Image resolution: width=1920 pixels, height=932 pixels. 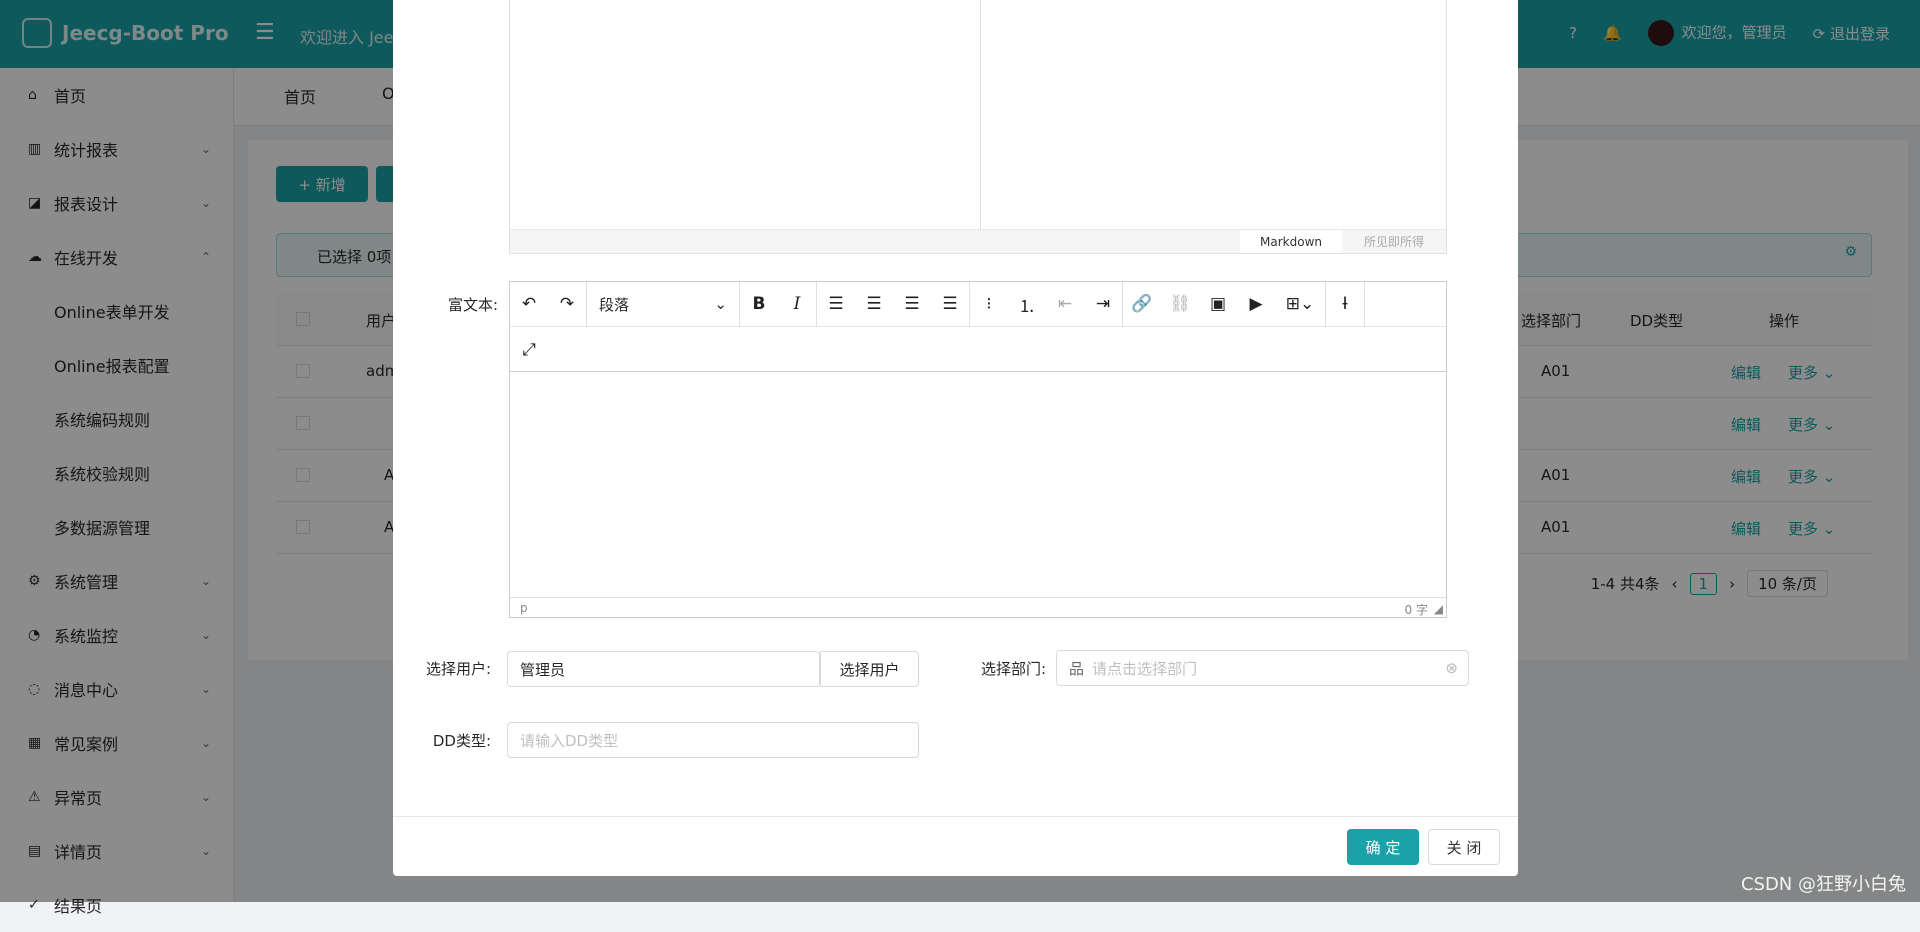 What do you see at coordinates (955, 846) in the screenshot?
I see `modal-footer: 确 定 关 闭` at bounding box center [955, 846].